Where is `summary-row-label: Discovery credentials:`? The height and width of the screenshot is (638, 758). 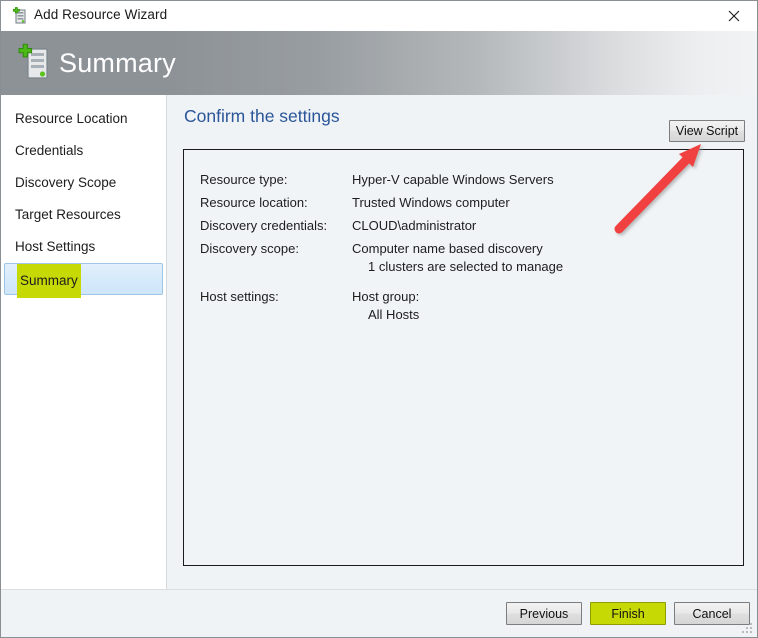
summary-row-label: Discovery credentials: is located at coordinates (264, 225).